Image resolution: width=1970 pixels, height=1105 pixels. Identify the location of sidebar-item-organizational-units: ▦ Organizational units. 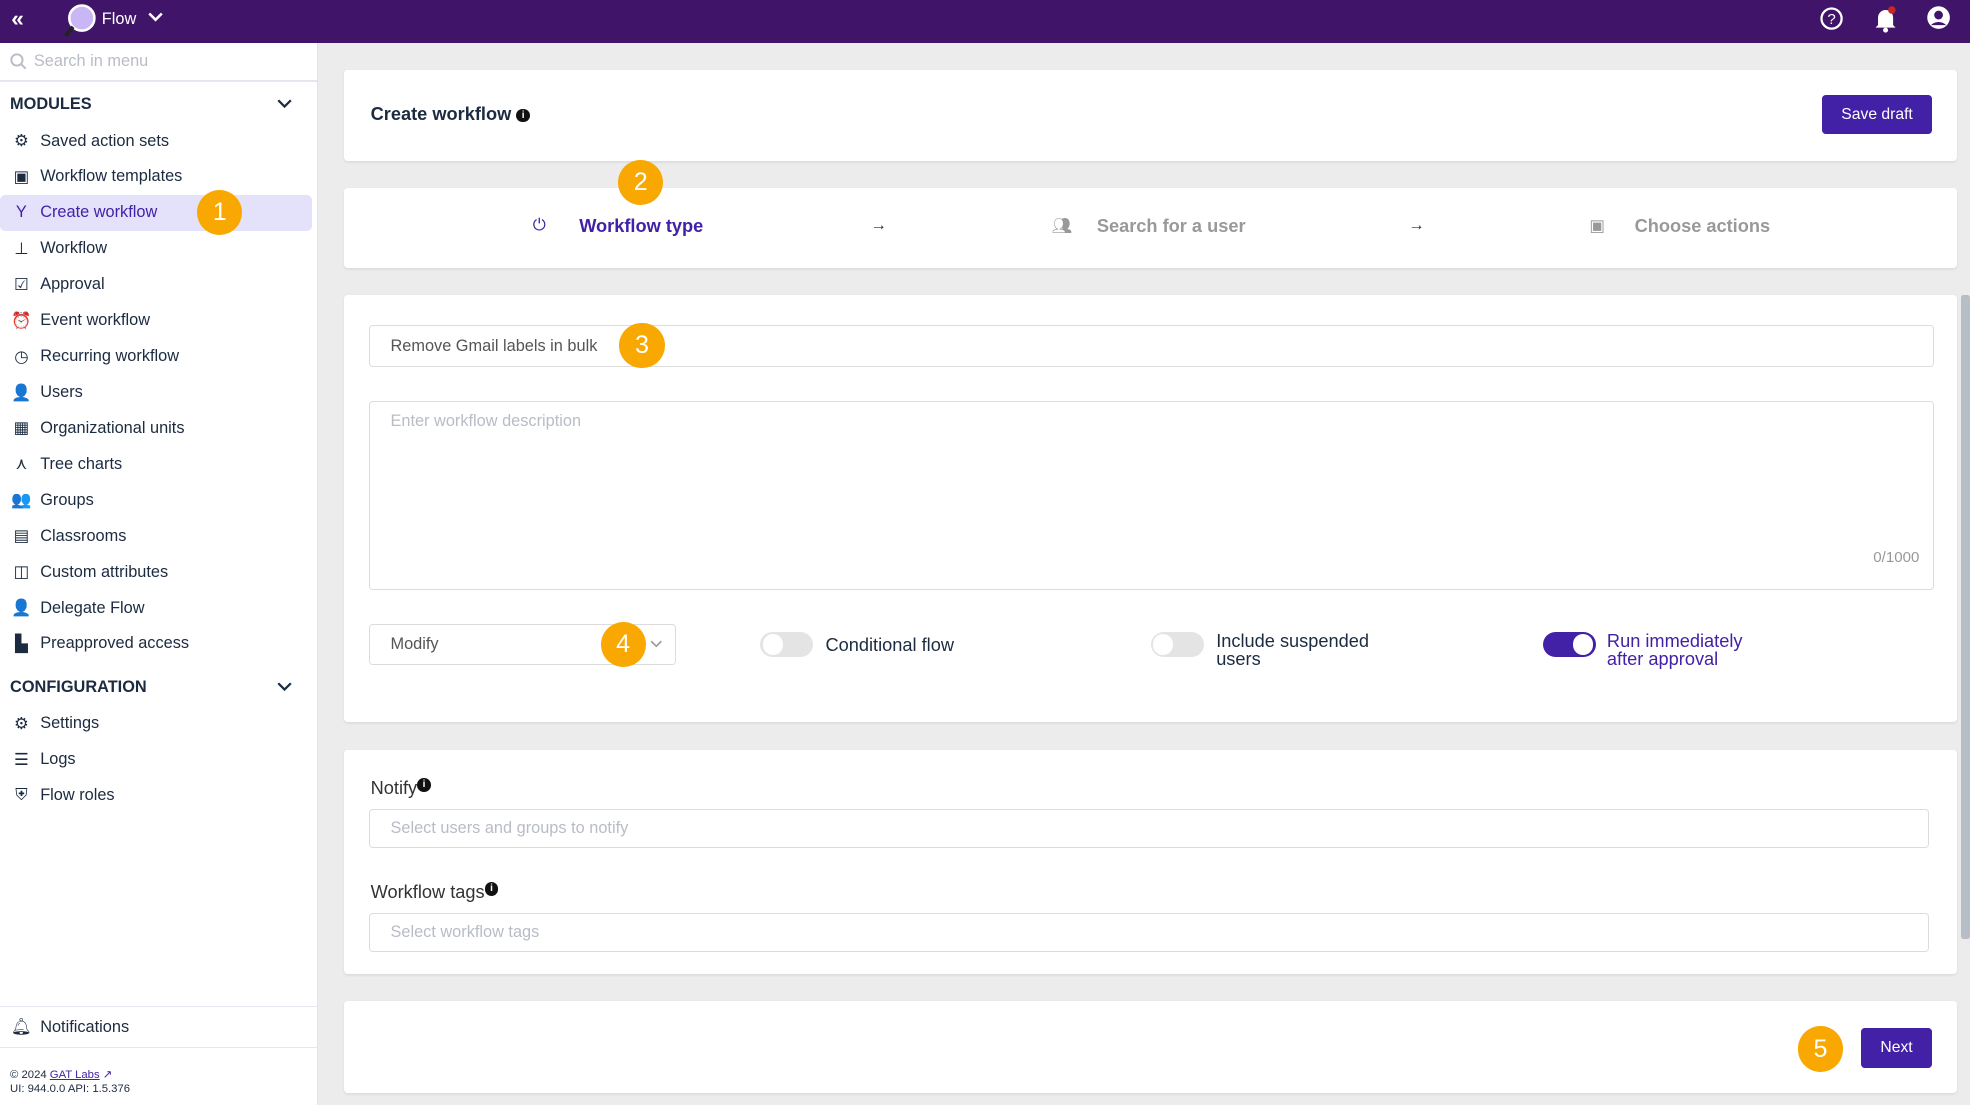
(156, 428).